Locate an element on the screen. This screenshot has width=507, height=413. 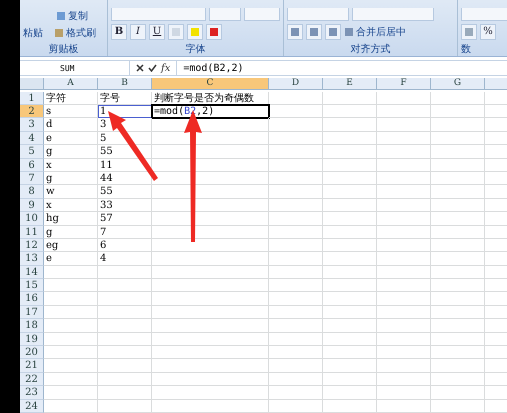
group-label: 剪贴板 is located at coordinates (64, 49).